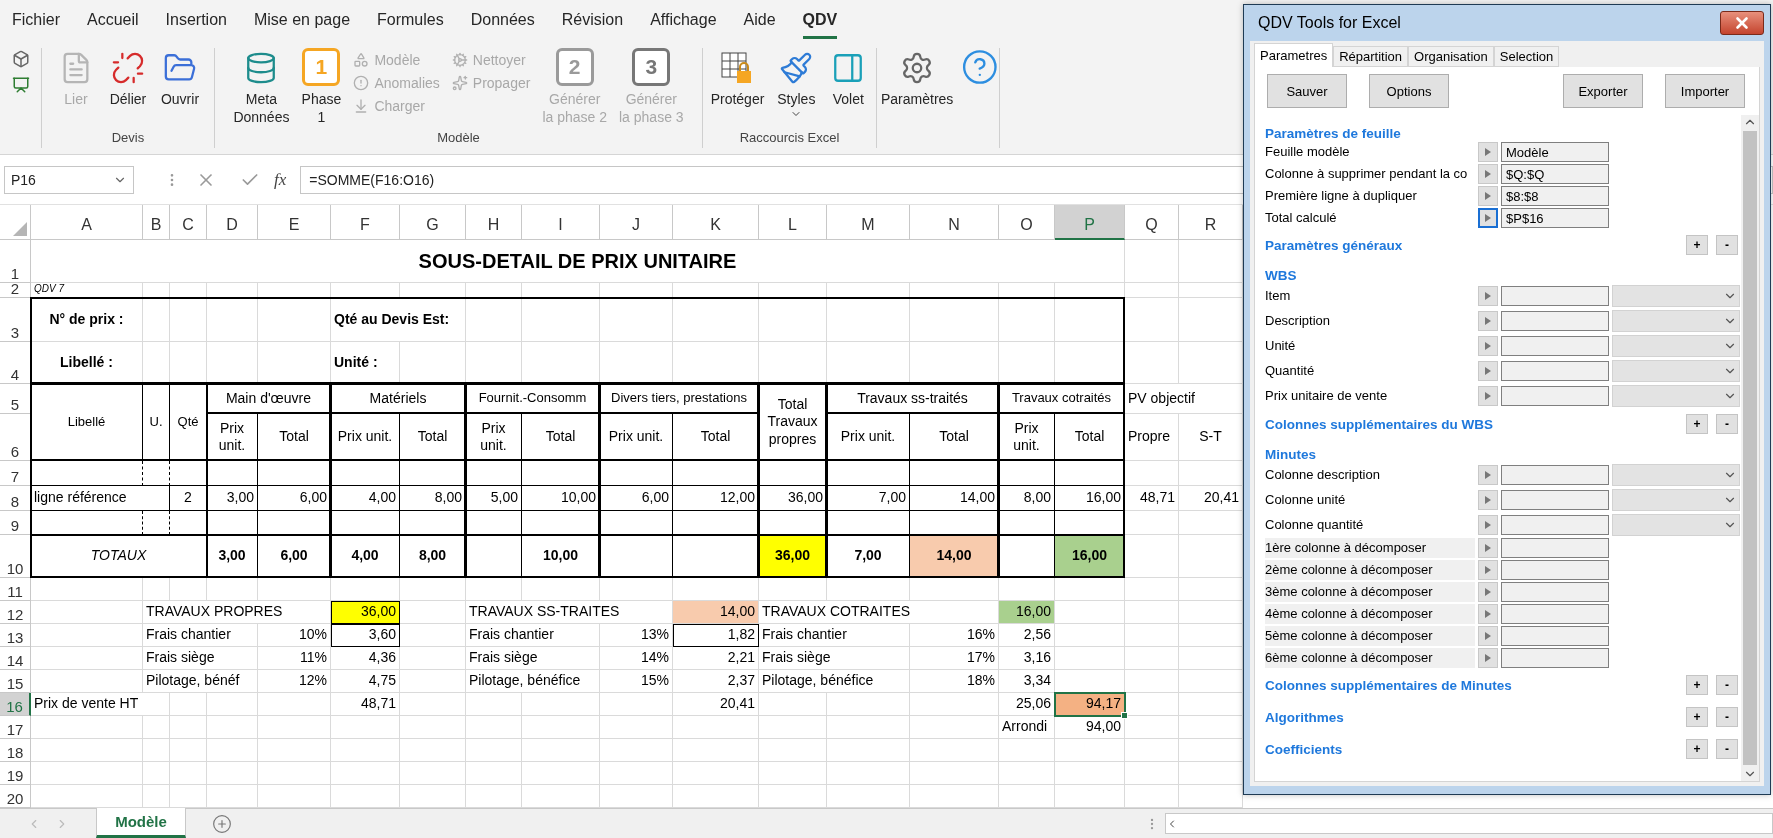 This screenshot has height=838, width=1773. What do you see at coordinates (848, 78) in the screenshot?
I see `ribbon-button: Volet` at bounding box center [848, 78].